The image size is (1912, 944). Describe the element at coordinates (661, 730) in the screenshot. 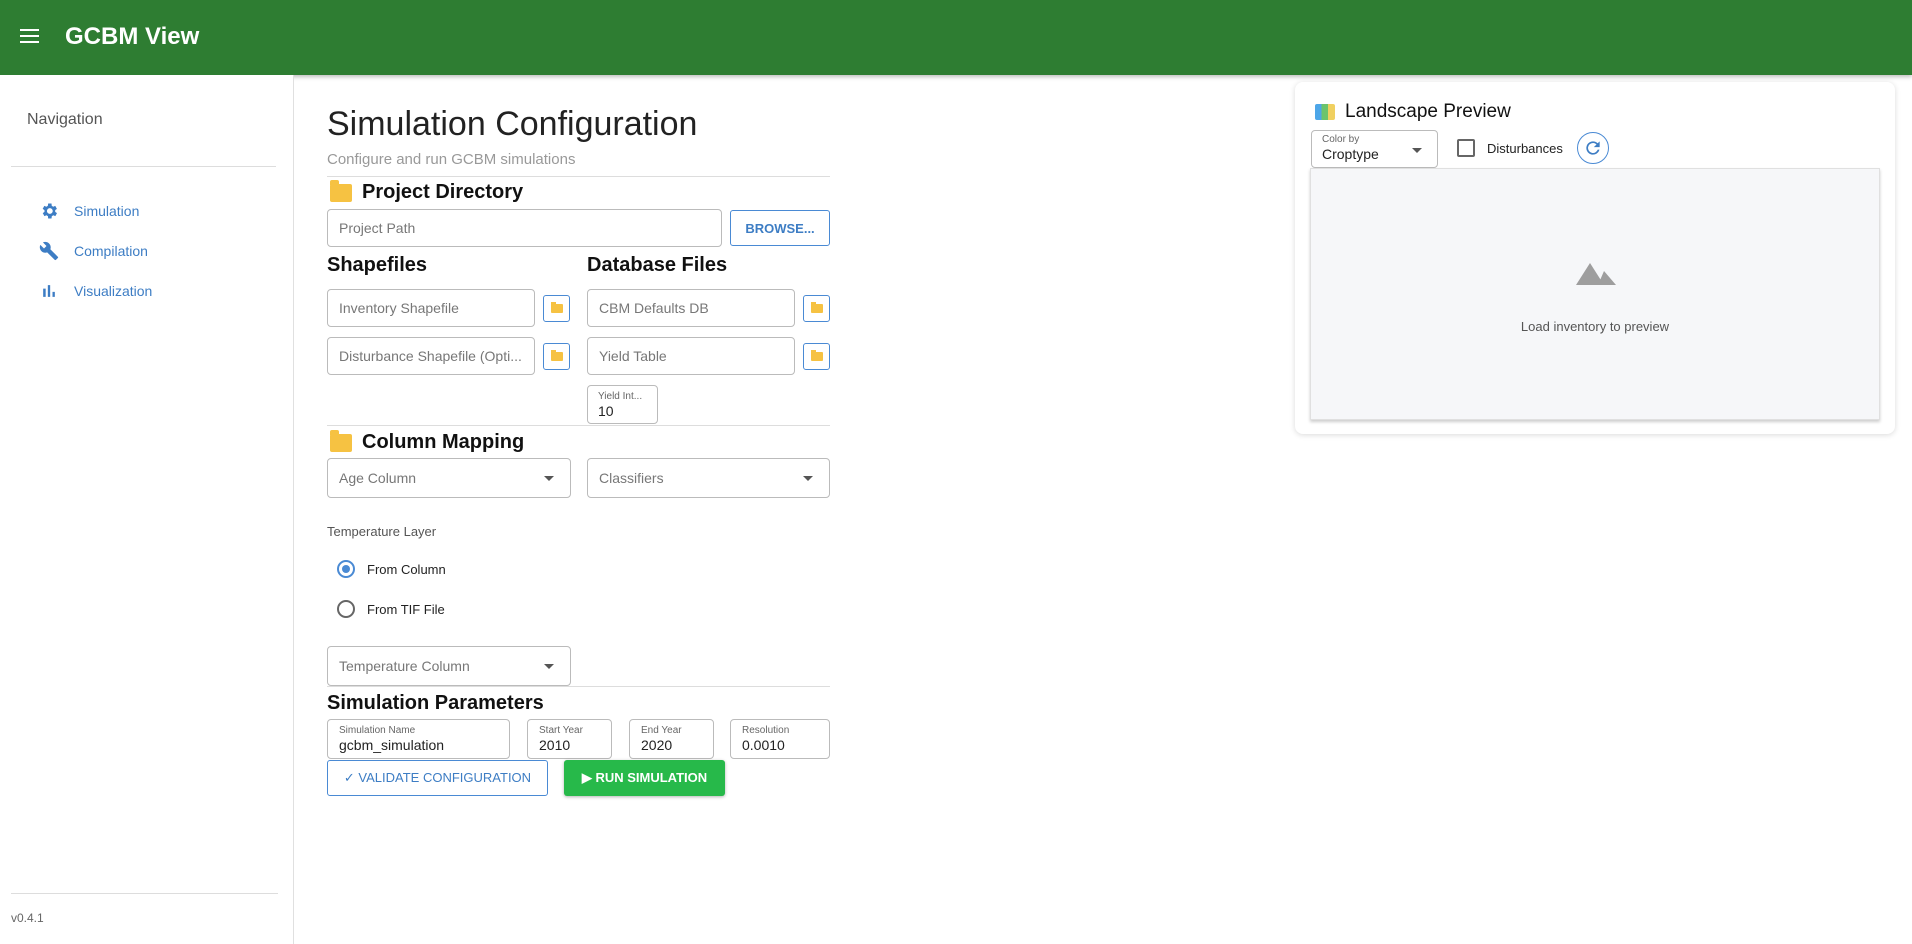

I see `field-label: End Year` at that location.